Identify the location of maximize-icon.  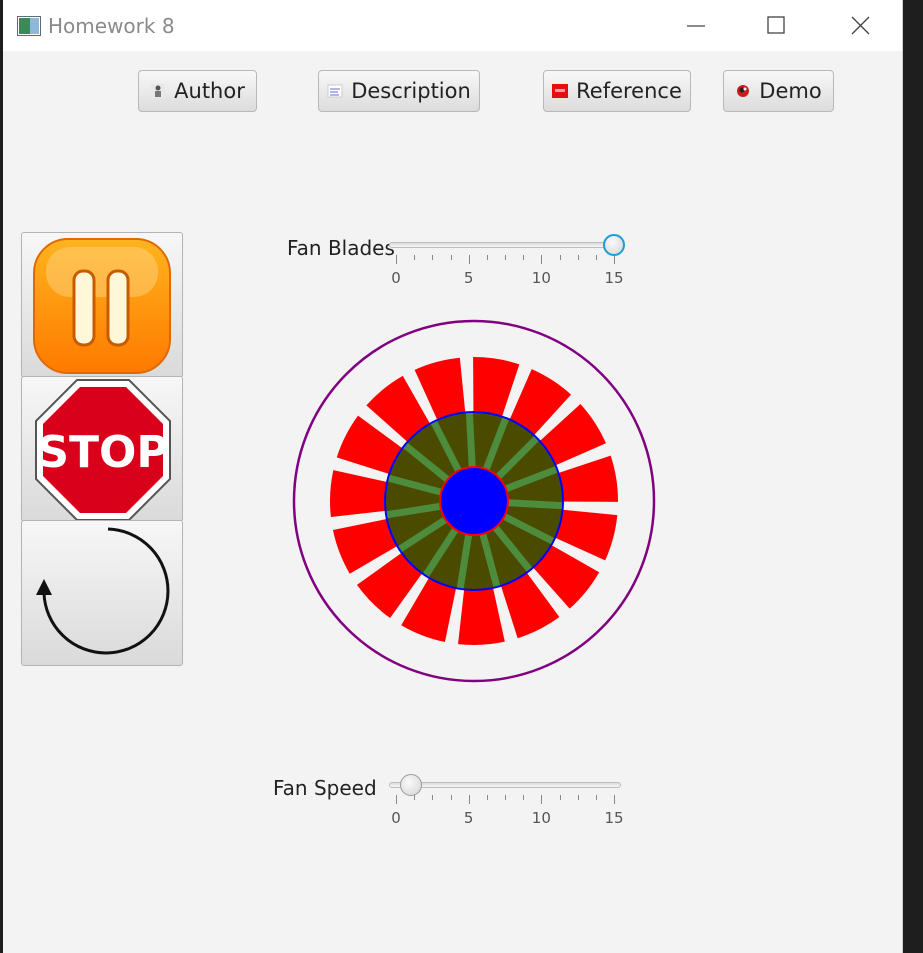
(776, 25).